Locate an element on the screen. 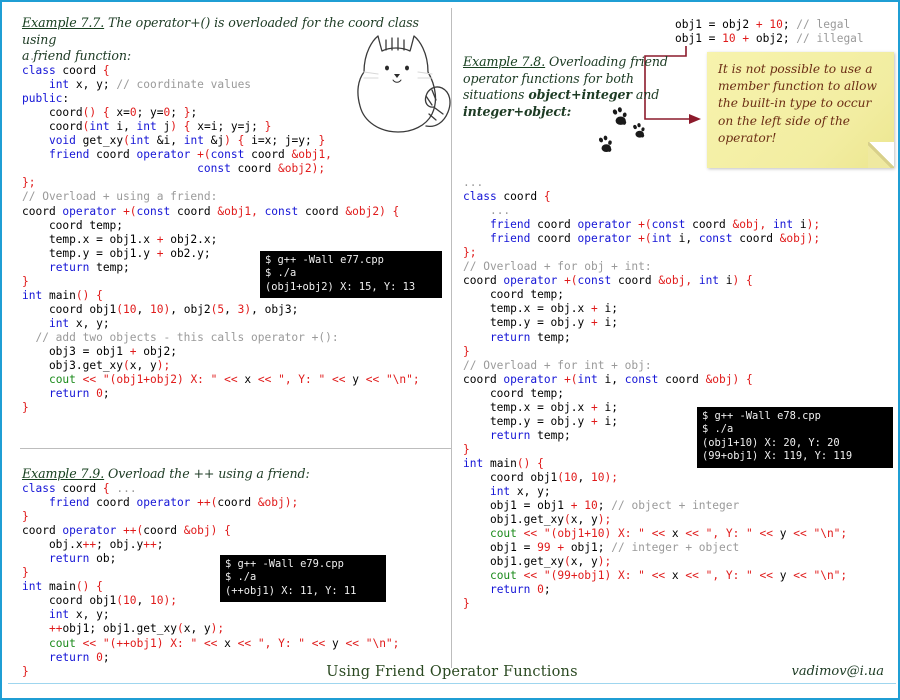 This screenshot has width=900, height=700. code-token: , obj2 is located at coordinates (190, 309).